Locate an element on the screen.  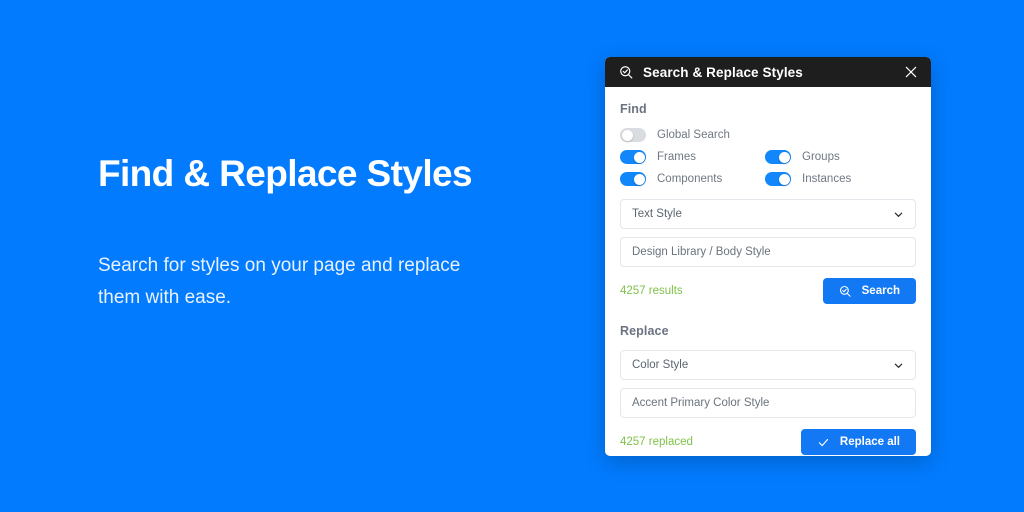
toggle-label-components: Components is located at coordinates (690, 179).